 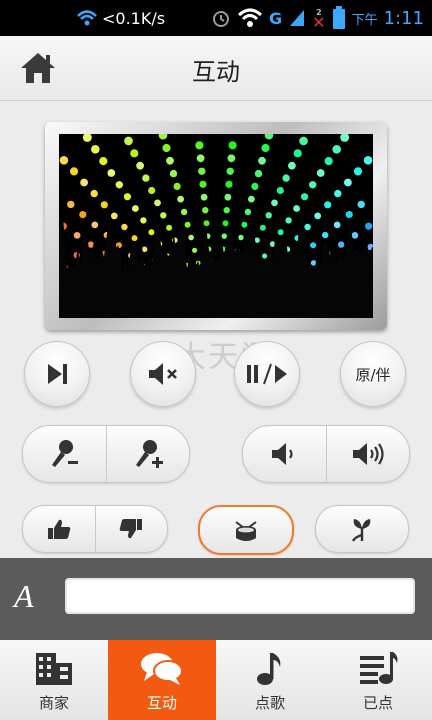 I want to click on flower-icon, so click(x=361, y=530).